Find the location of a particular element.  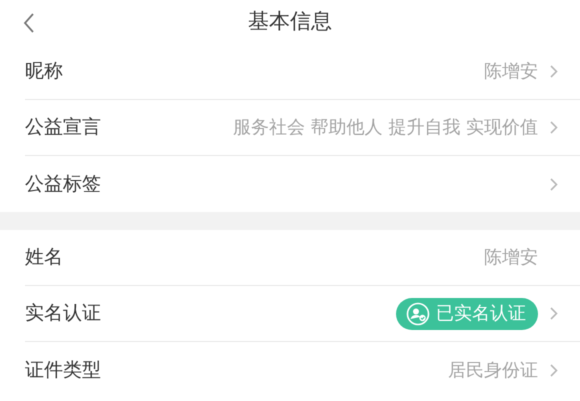

row-label: 证件类型 is located at coordinates (63, 370).